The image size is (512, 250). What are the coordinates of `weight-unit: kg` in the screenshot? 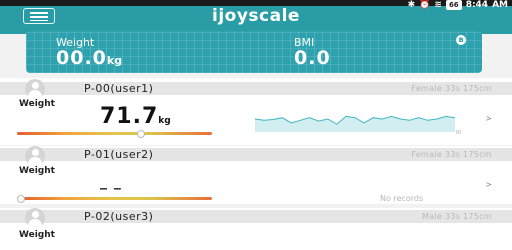 It's located at (164, 121).